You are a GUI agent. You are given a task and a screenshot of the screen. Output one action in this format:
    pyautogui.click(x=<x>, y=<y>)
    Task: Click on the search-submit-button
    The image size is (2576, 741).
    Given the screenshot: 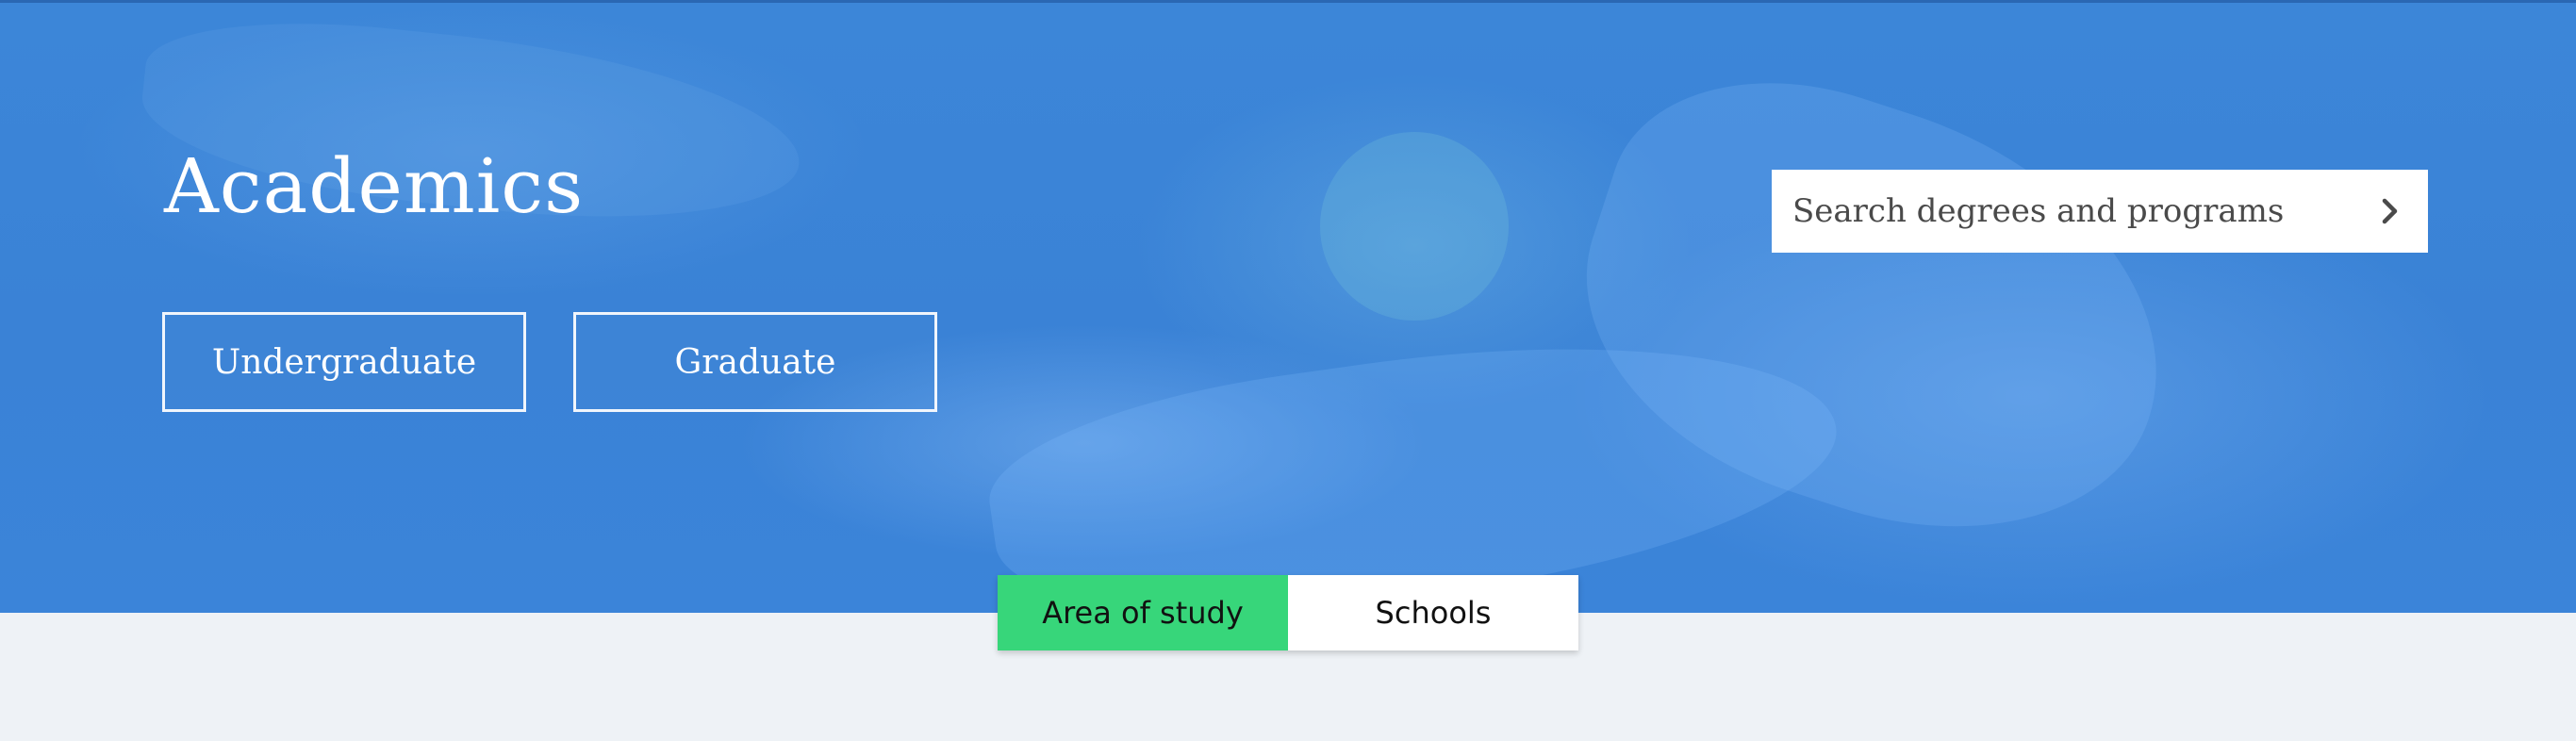 What is the action you would take?
    pyautogui.click(x=2390, y=211)
    